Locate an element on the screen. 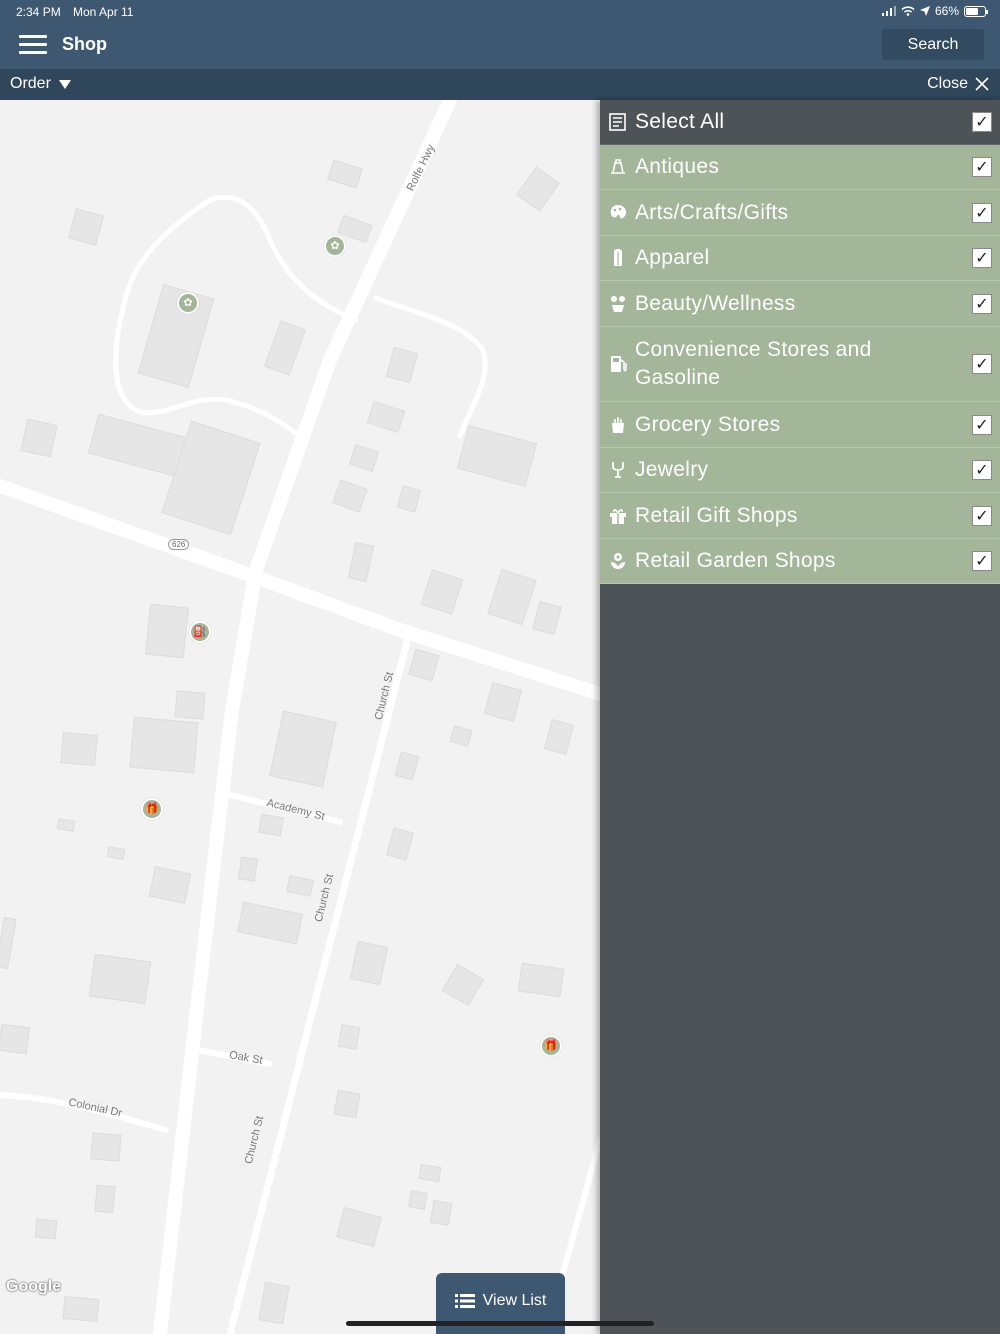  caret-down-icon is located at coordinates (64, 84).